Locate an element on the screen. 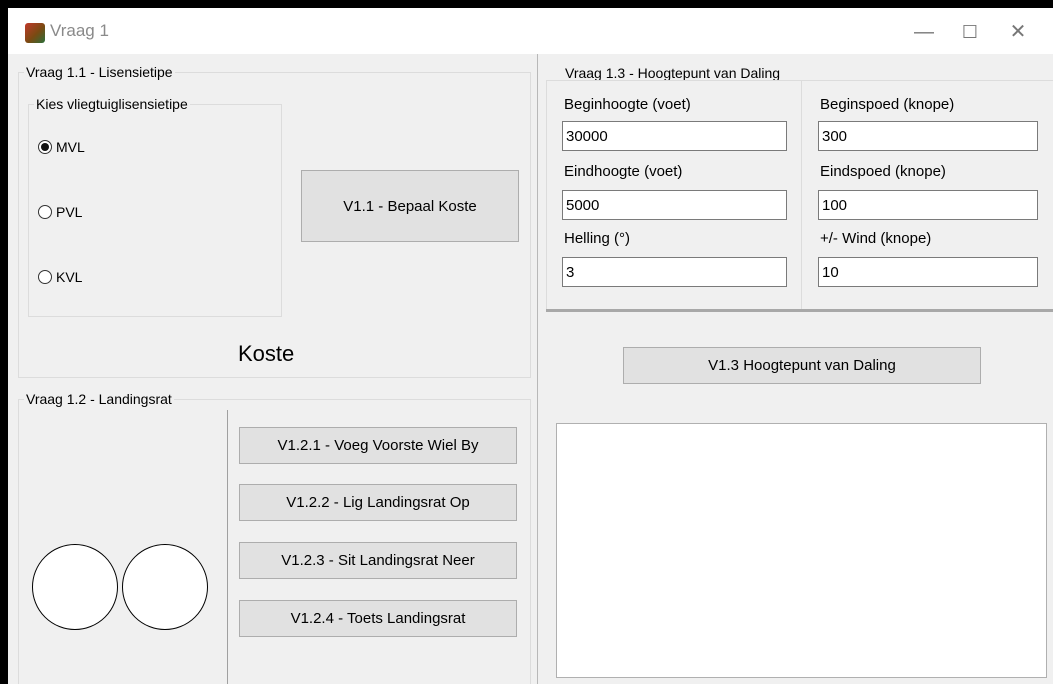 The width and height of the screenshot is (1053, 684). title-bar: Vraag 1 — ☐ ✕ is located at coordinates (530, 31).